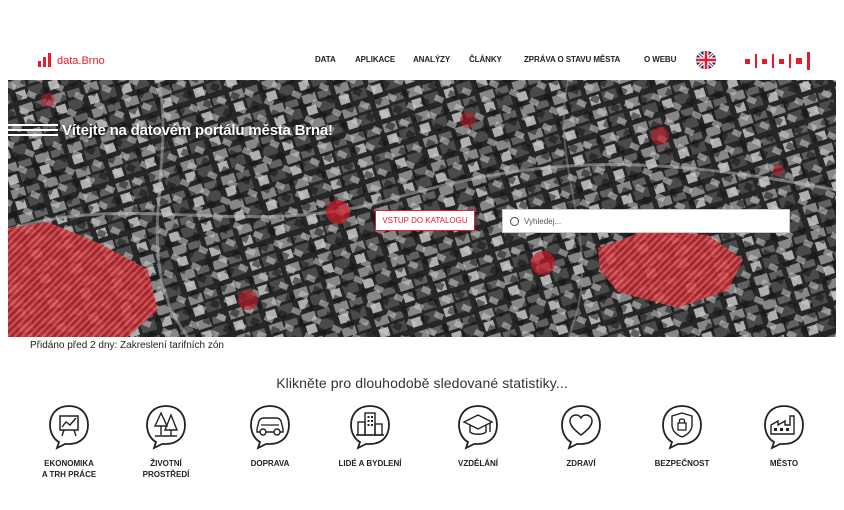 The image size is (844, 510). I want to click on category-label: ZDRAVÍ, so click(581, 463).